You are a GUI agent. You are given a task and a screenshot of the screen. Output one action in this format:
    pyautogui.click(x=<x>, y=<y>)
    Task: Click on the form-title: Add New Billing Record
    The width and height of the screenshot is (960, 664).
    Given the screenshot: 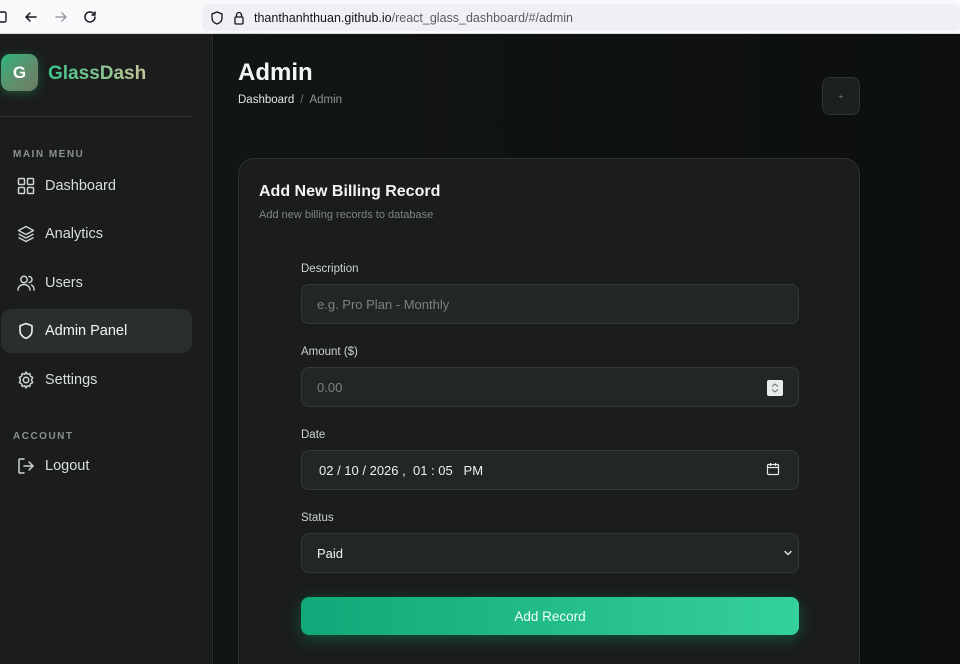 What is the action you would take?
    pyautogui.click(x=350, y=191)
    